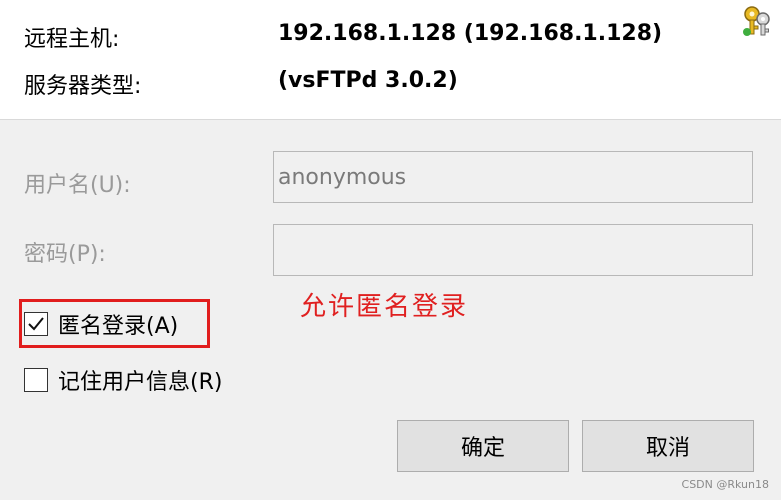  Describe the element at coordinates (368, 80) in the screenshot. I see `server-type-value: (vsFTPd 3.0.2)` at that location.